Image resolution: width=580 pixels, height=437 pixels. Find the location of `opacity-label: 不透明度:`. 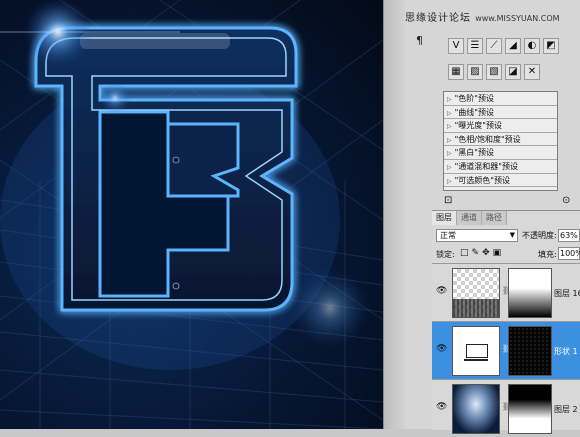

opacity-label: 不透明度: is located at coordinates (539, 235).